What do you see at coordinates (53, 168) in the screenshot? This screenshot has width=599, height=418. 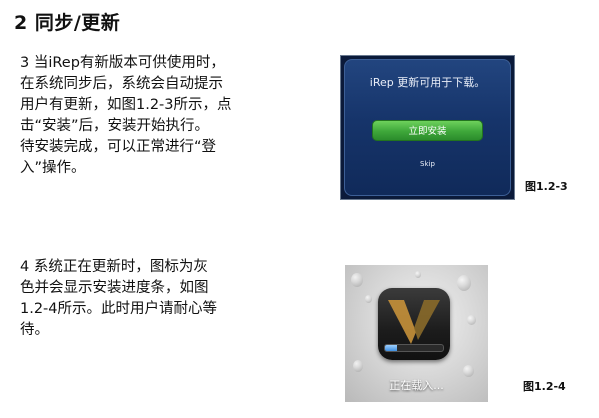 I see `paragraph-line: 入”操作。` at bounding box center [53, 168].